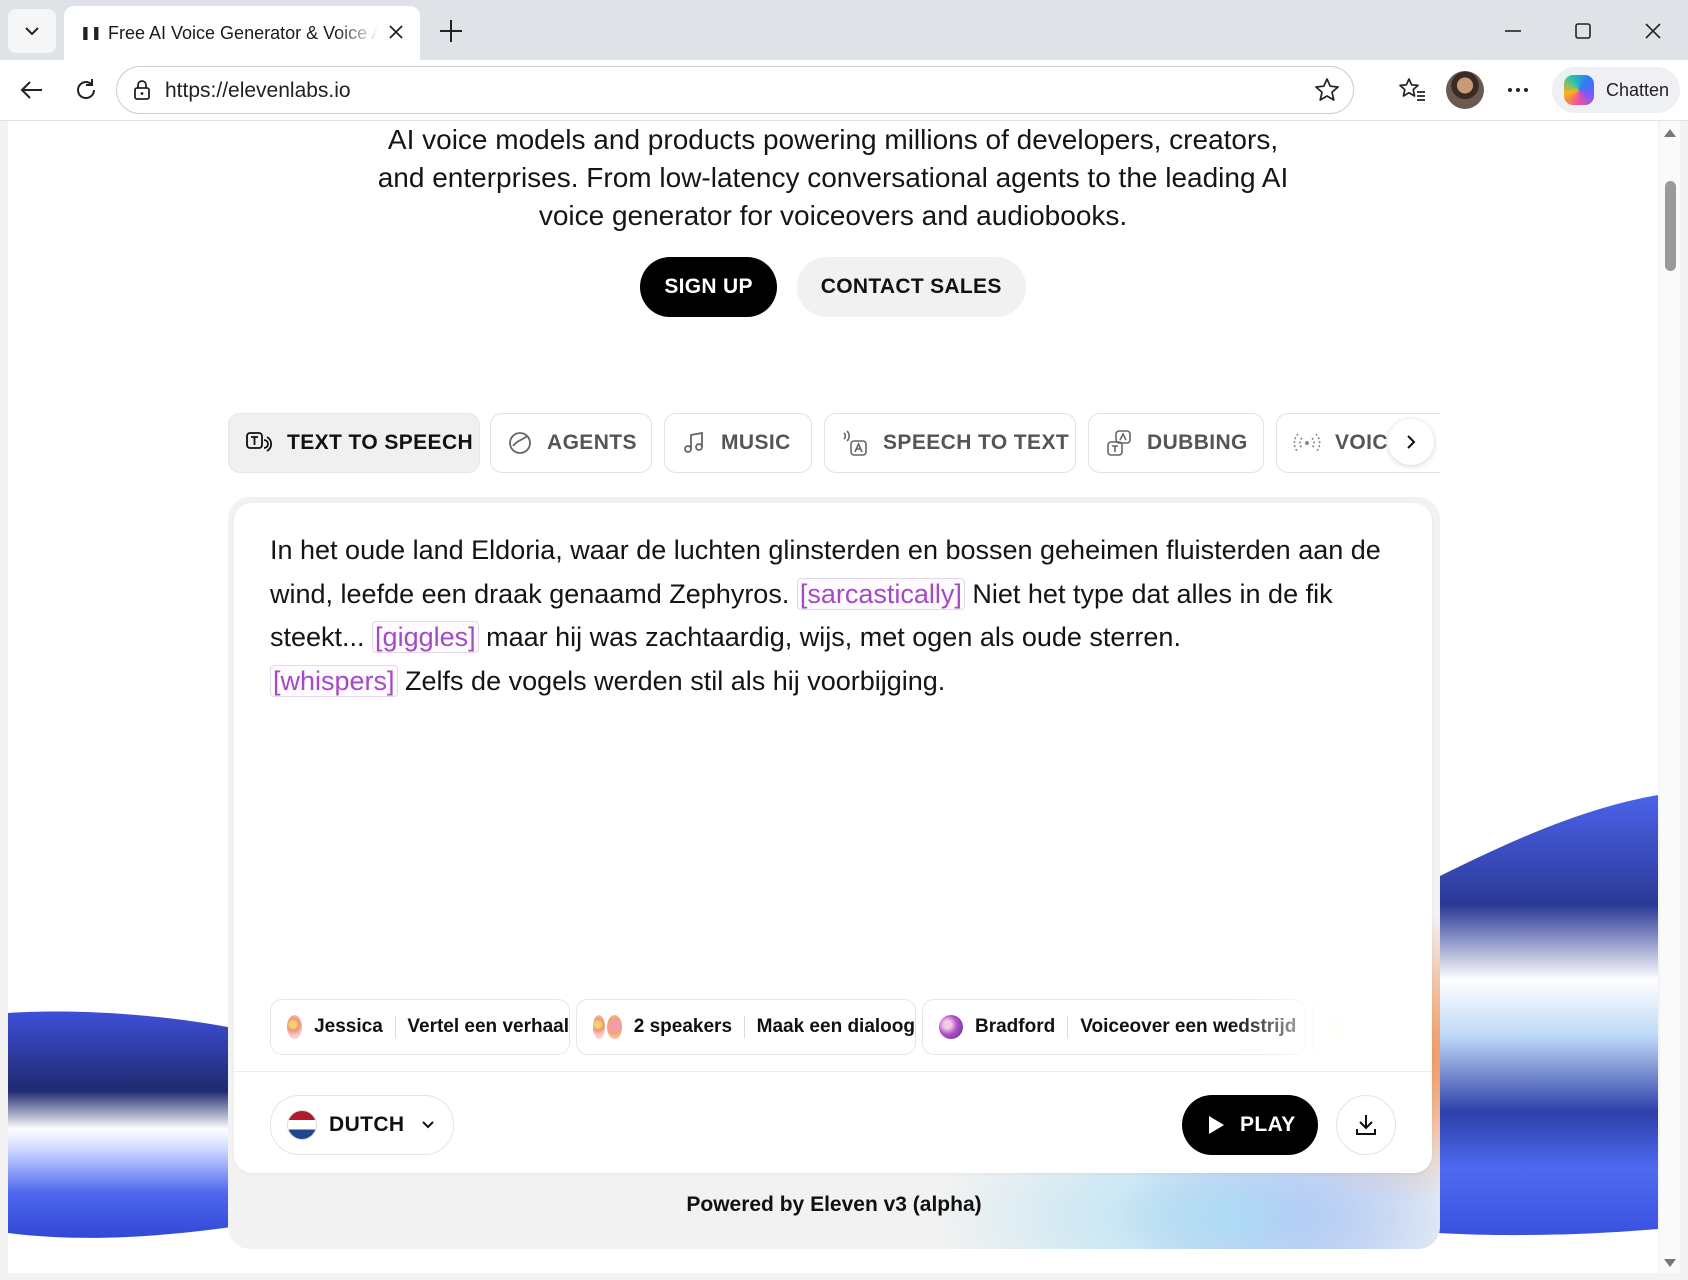 Image resolution: width=1688 pixels, height=1280 pixels. I want to click on preset-task: Vertel een verhaal, so click(488, 1026).